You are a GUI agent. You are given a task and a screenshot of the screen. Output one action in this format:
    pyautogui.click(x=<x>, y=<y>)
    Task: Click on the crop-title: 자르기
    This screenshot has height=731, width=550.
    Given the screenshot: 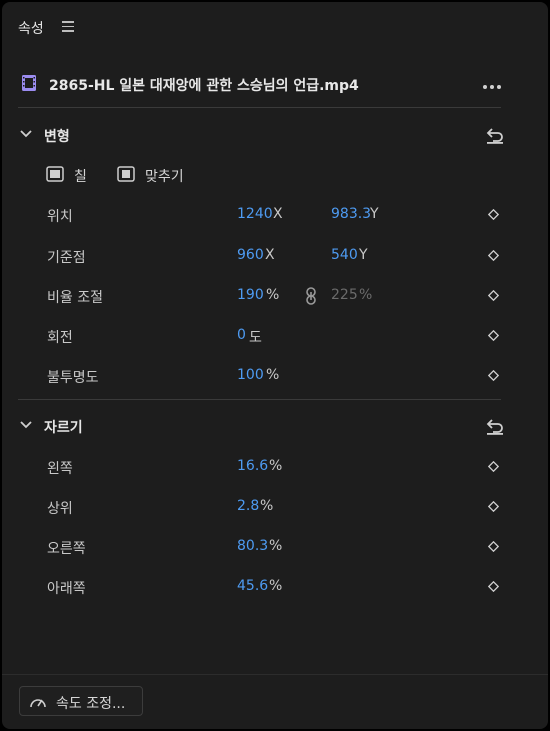 What is the action you would take?
    pyautogui.click(x=63, y=428)
    